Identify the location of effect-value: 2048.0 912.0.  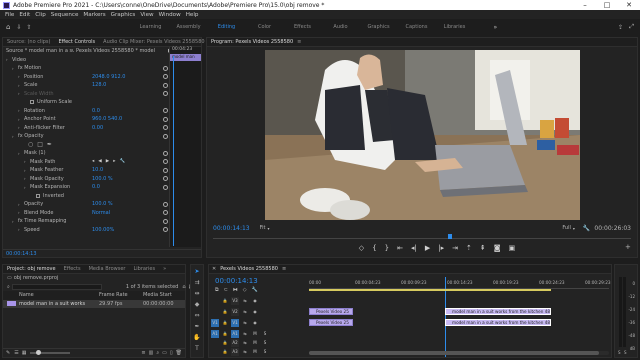
(127, 77).